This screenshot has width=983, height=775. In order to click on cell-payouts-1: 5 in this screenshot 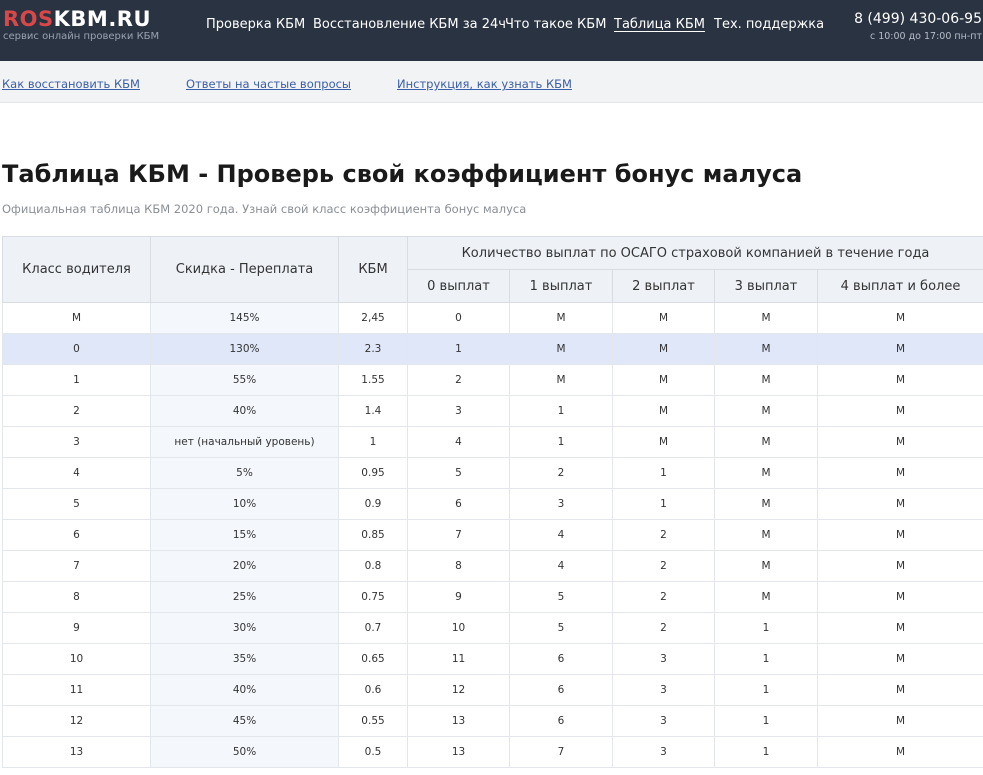, I will do `click(561, 597)`.